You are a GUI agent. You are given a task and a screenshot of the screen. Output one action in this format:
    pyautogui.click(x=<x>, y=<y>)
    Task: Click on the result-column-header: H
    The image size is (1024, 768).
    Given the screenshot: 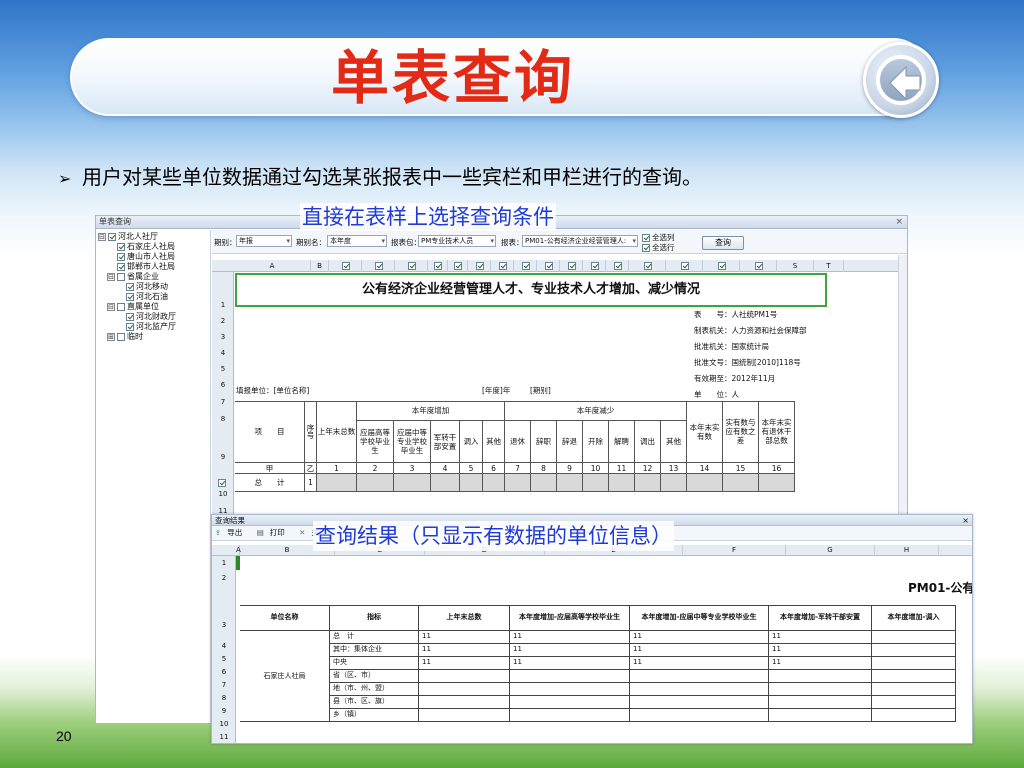 What is the action you would take?
    pyautogui.click(x=907, y=550)
    